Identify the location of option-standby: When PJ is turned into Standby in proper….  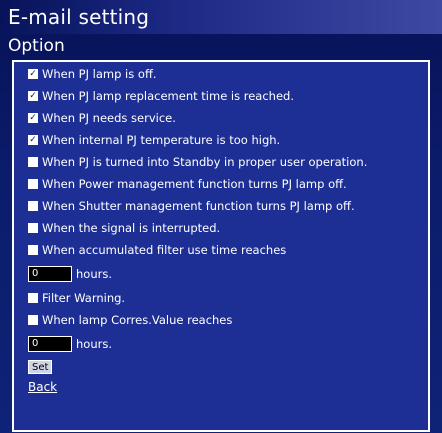
(233, 162).